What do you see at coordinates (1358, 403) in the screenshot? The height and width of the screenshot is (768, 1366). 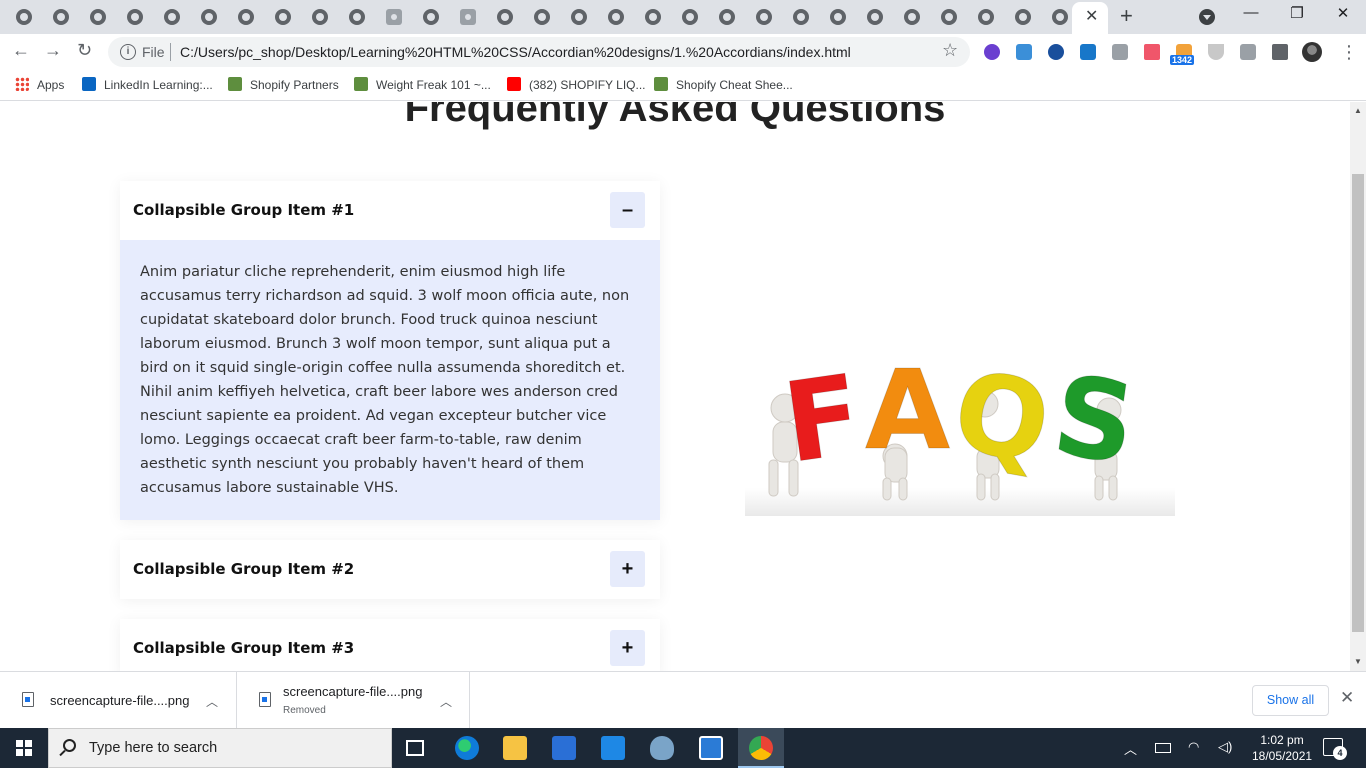 I see `scroll-thumb` at bounding box center [1358, 403].